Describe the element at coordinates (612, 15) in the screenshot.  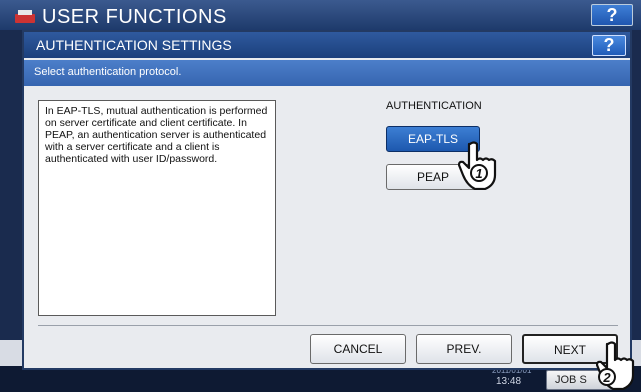
I see `background-help-button: ?` at that location.